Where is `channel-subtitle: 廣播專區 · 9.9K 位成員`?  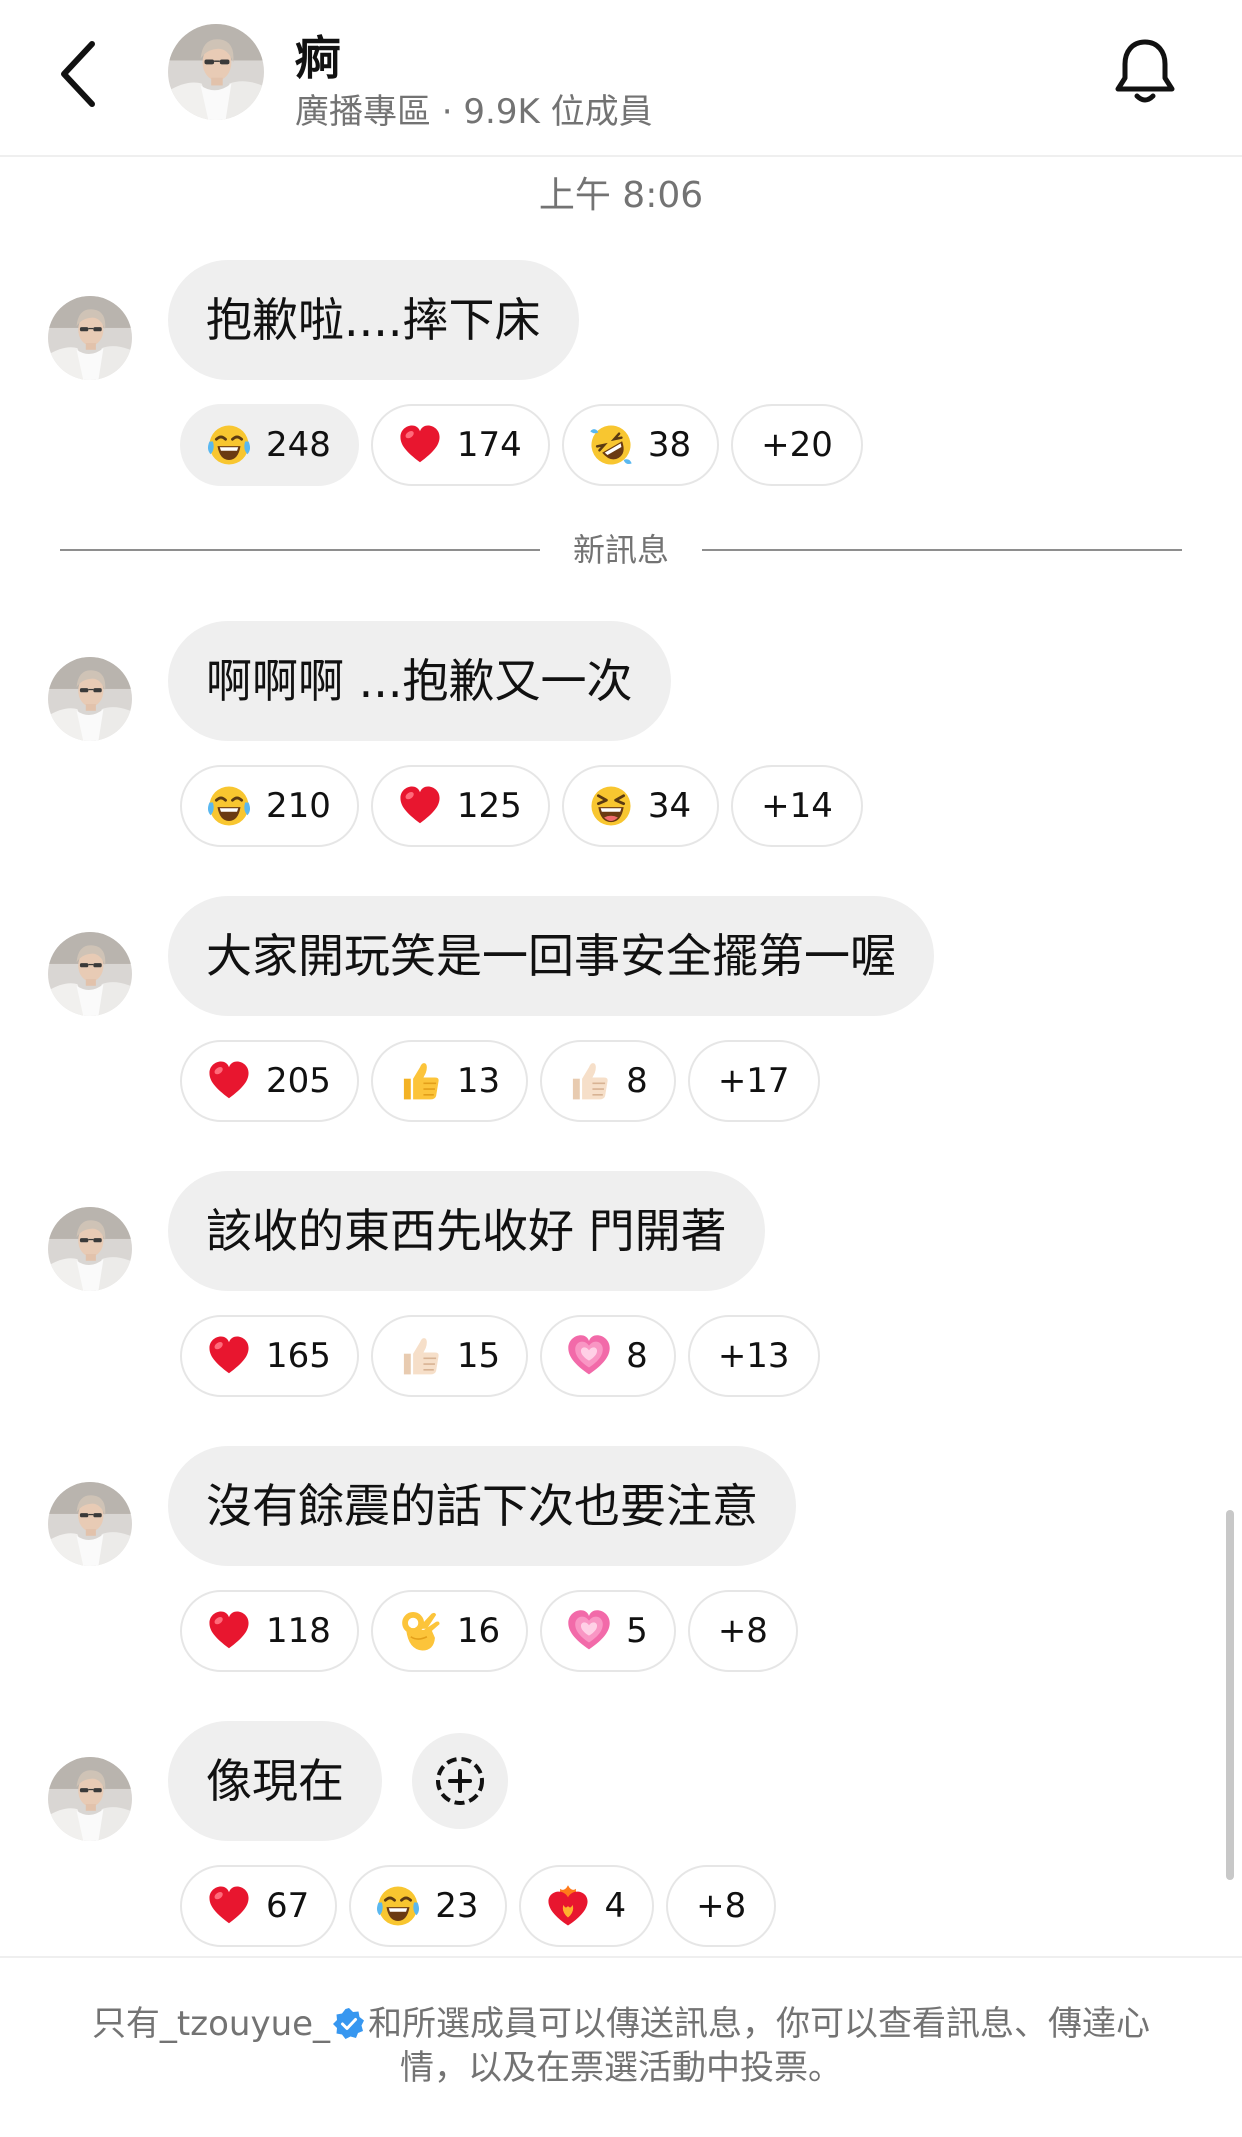 channel-subtitle: 廣播專區 · 9.9K 位成員 is located at coordinates (474, 108).